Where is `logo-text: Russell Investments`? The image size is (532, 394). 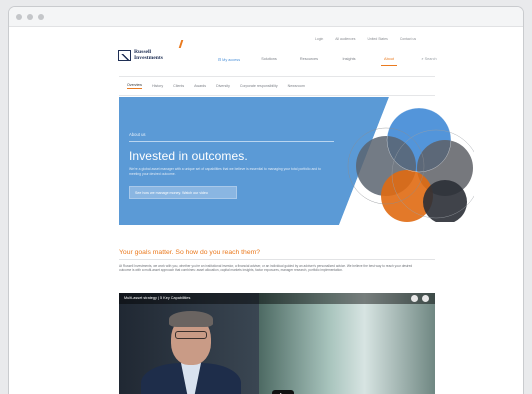 logo-text: Russell Investments is located at coordinates (148, 55).